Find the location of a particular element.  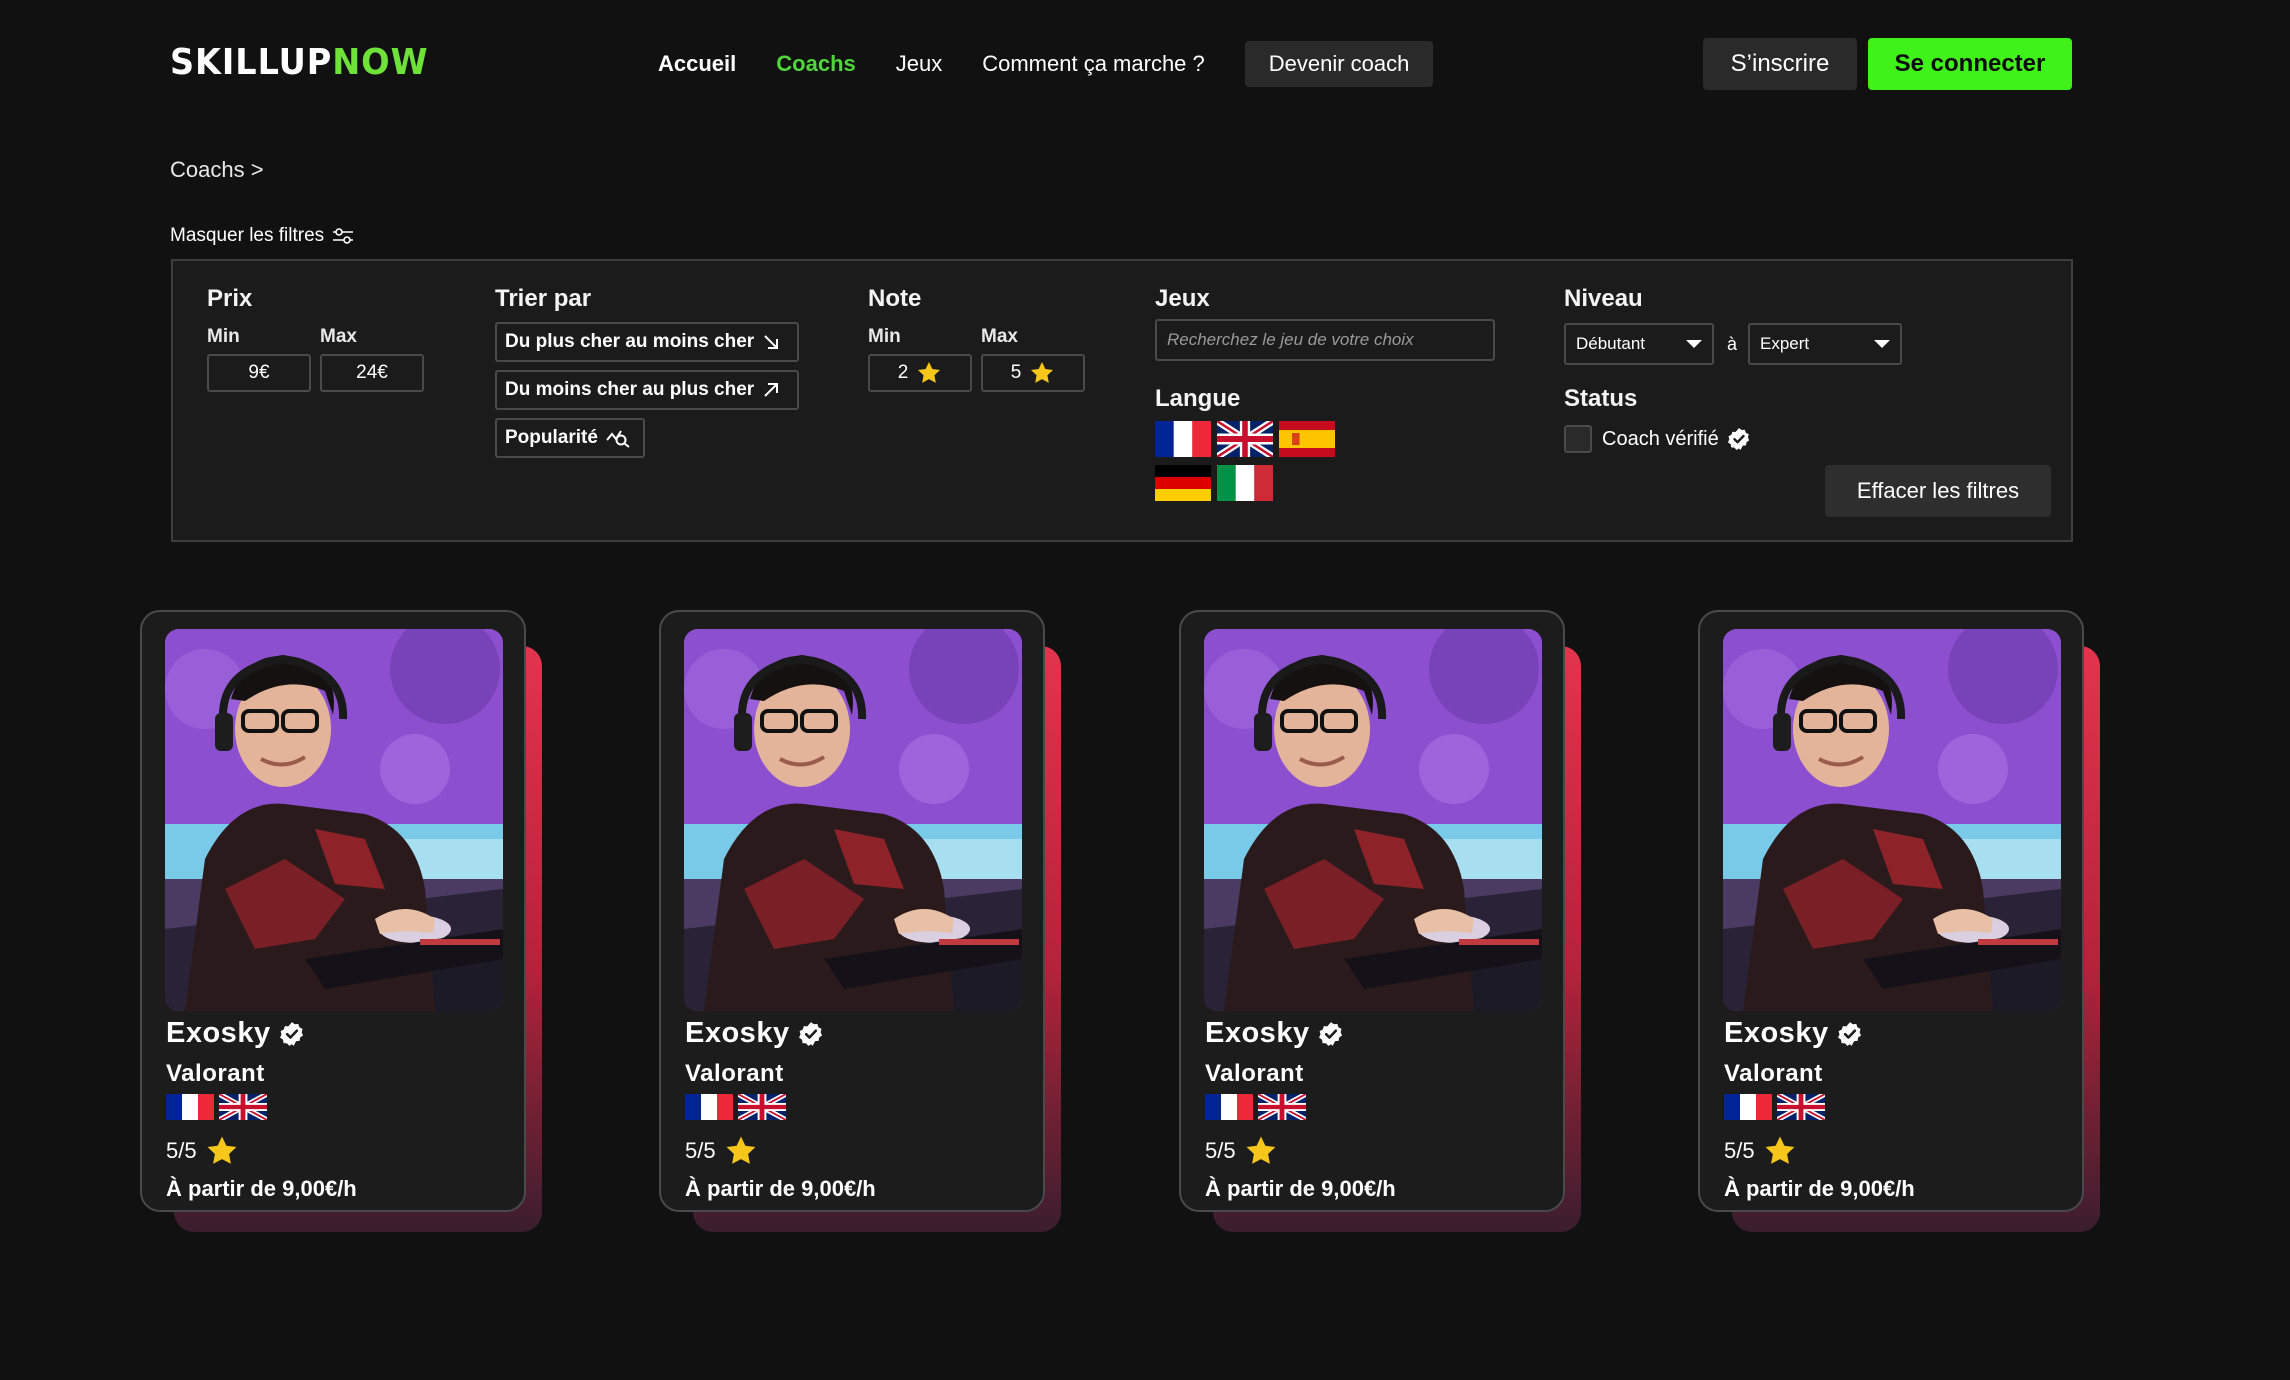

nav-coaches: Coachs is located at coordinates (815, 64).